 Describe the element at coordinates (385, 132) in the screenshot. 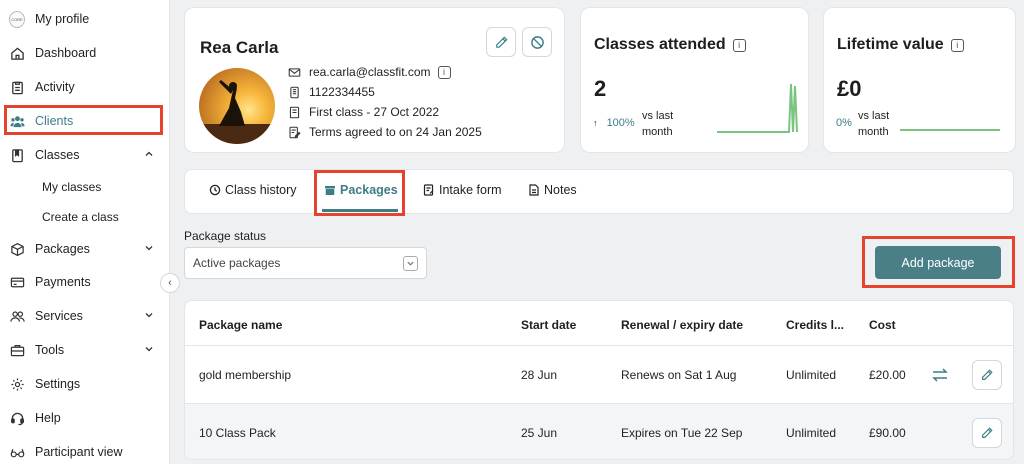

I see `terms-row: Terms agreed to on 24 Jan 2025` at that location.